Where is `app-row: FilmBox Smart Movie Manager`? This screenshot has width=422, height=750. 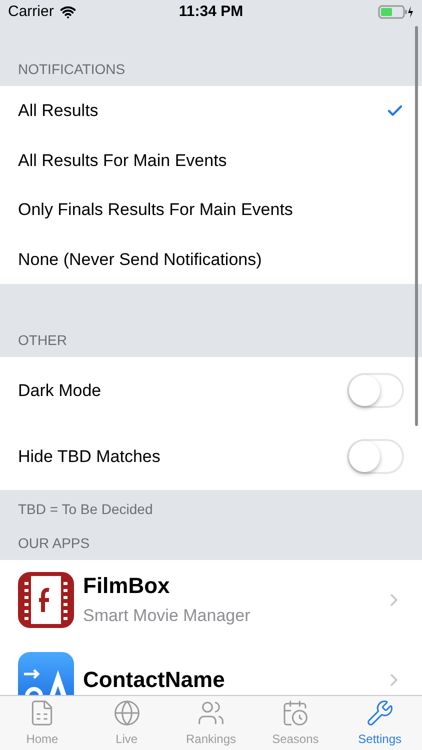 app-row: FilmBox Smart Movie Manager is located at coordinates (211, 600).